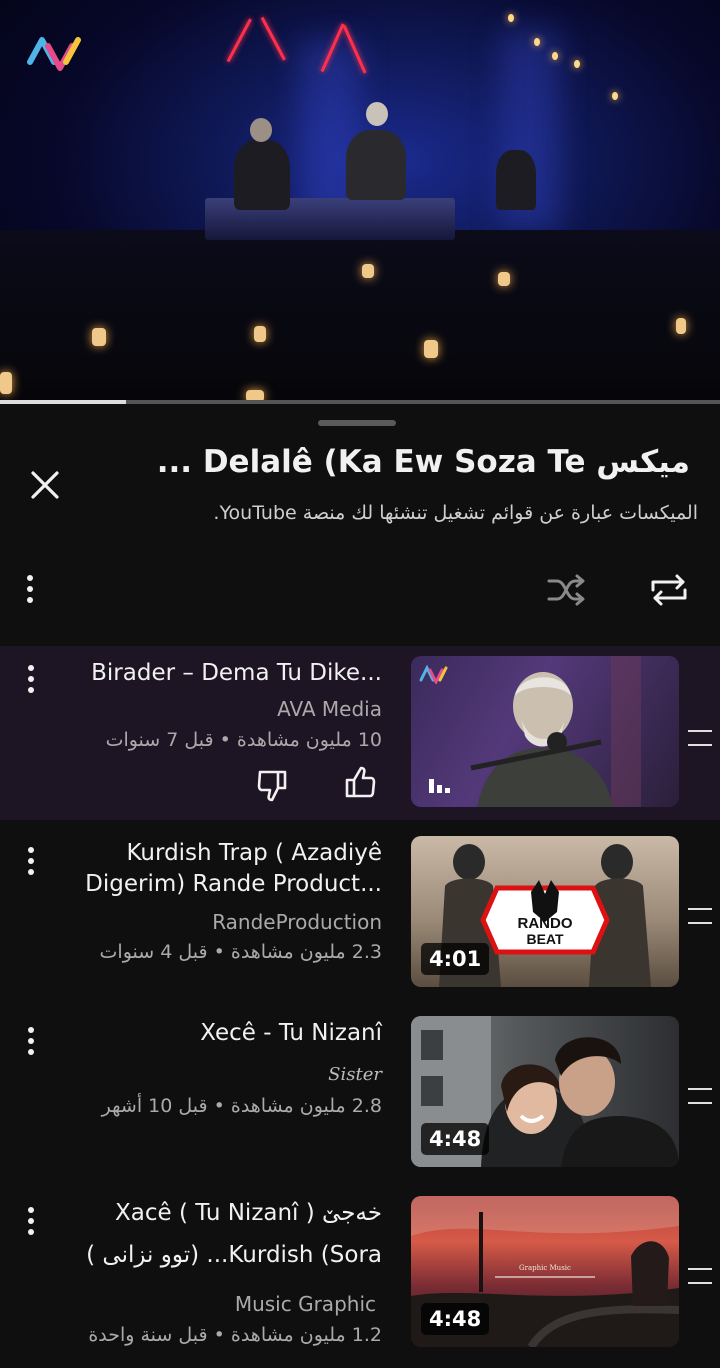 Image resolution: width=720 pixels, height=1368 pixels. I want to click on thumbnail-text: RANDO, so click(545, 923).